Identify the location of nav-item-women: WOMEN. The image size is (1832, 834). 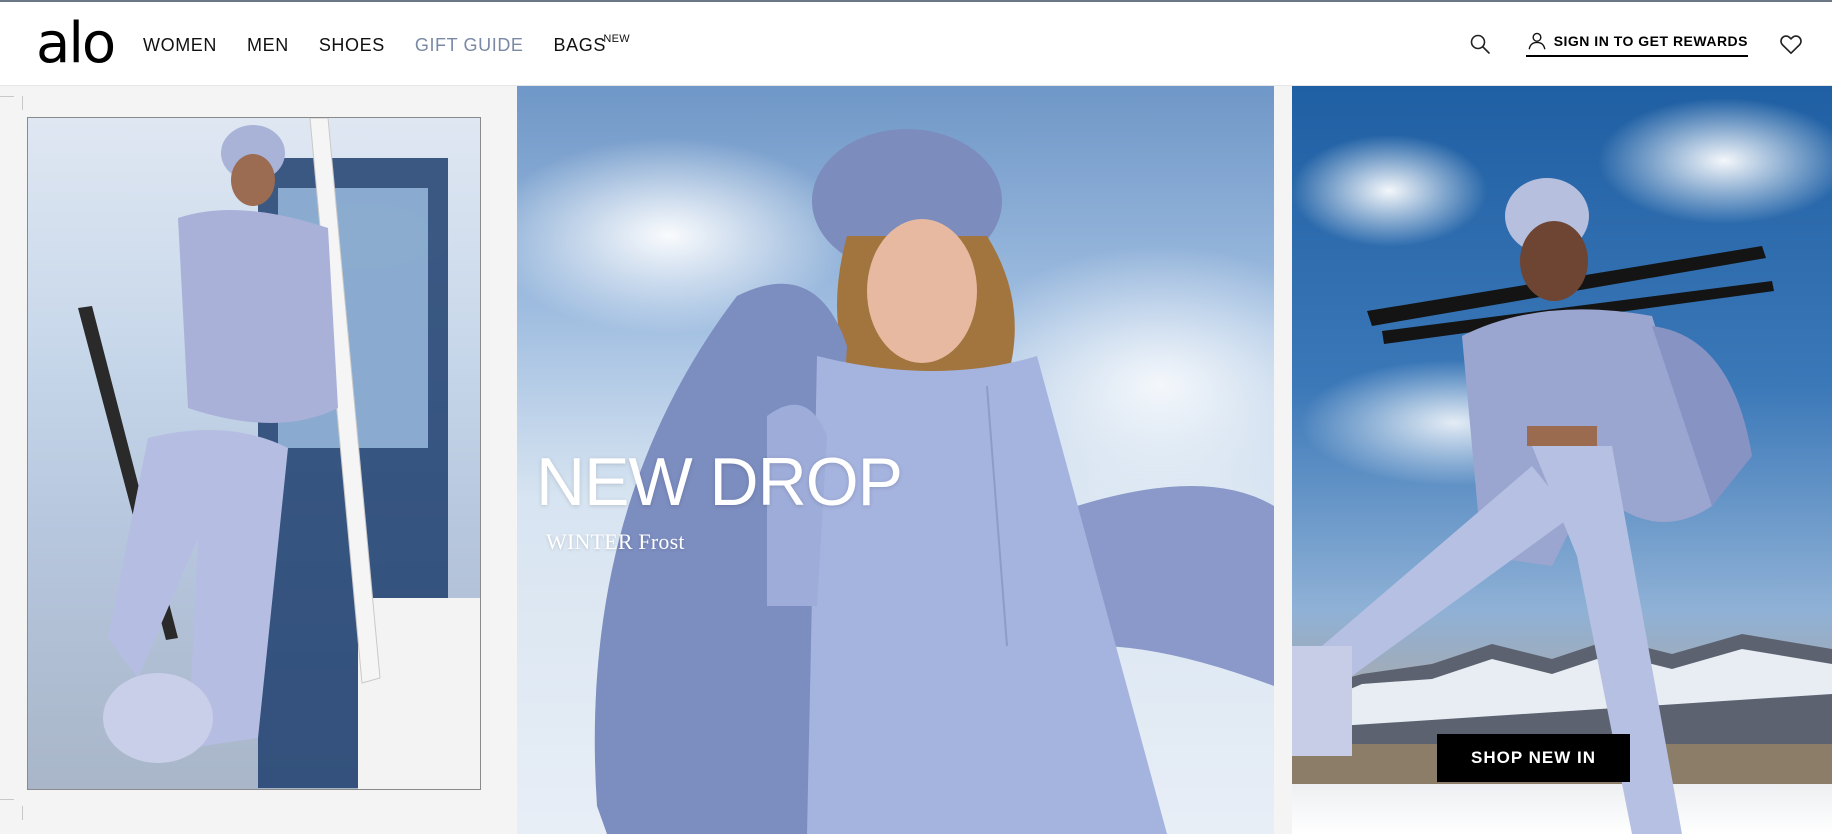
(180, 45).